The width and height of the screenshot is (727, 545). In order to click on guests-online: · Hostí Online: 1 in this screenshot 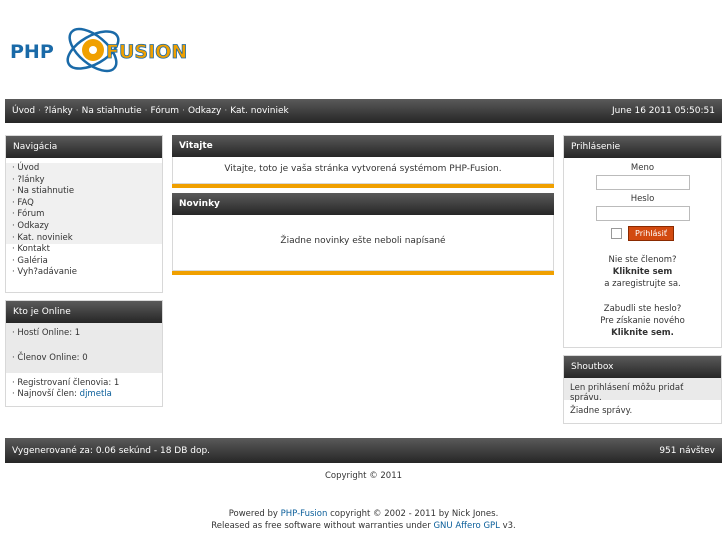, I will do `click(84, 335)`.